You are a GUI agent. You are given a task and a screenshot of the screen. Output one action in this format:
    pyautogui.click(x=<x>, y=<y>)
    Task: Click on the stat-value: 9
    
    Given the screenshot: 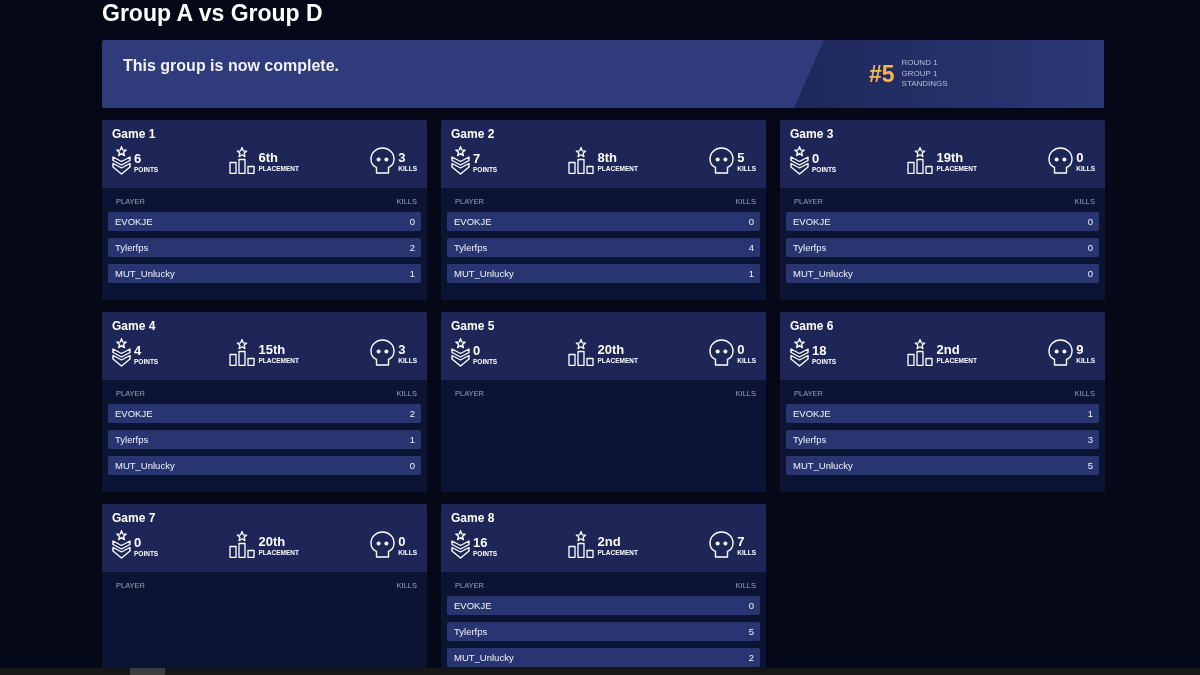 What is the action you would take?
    pyautogui.click(x=1080, y=349)
    